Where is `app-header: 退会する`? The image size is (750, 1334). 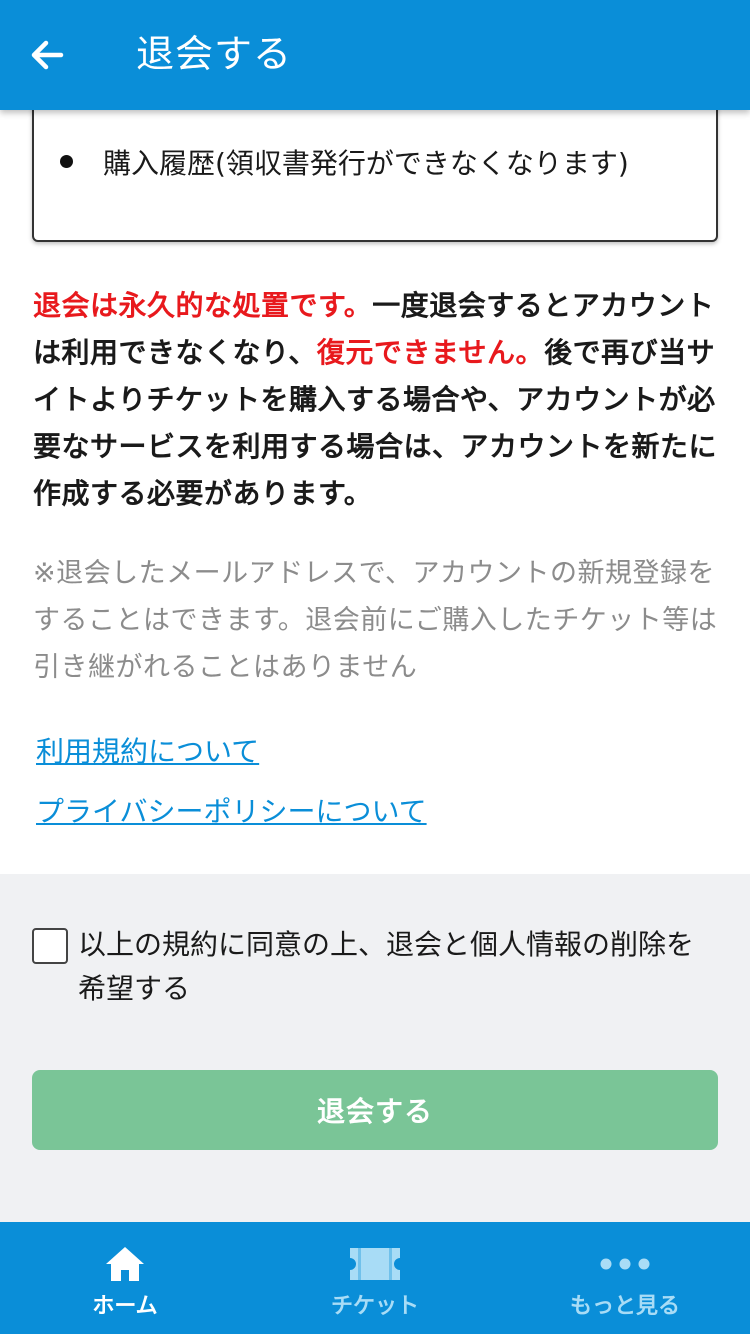
app-header: 退会する is located at coordinates (375, 55).